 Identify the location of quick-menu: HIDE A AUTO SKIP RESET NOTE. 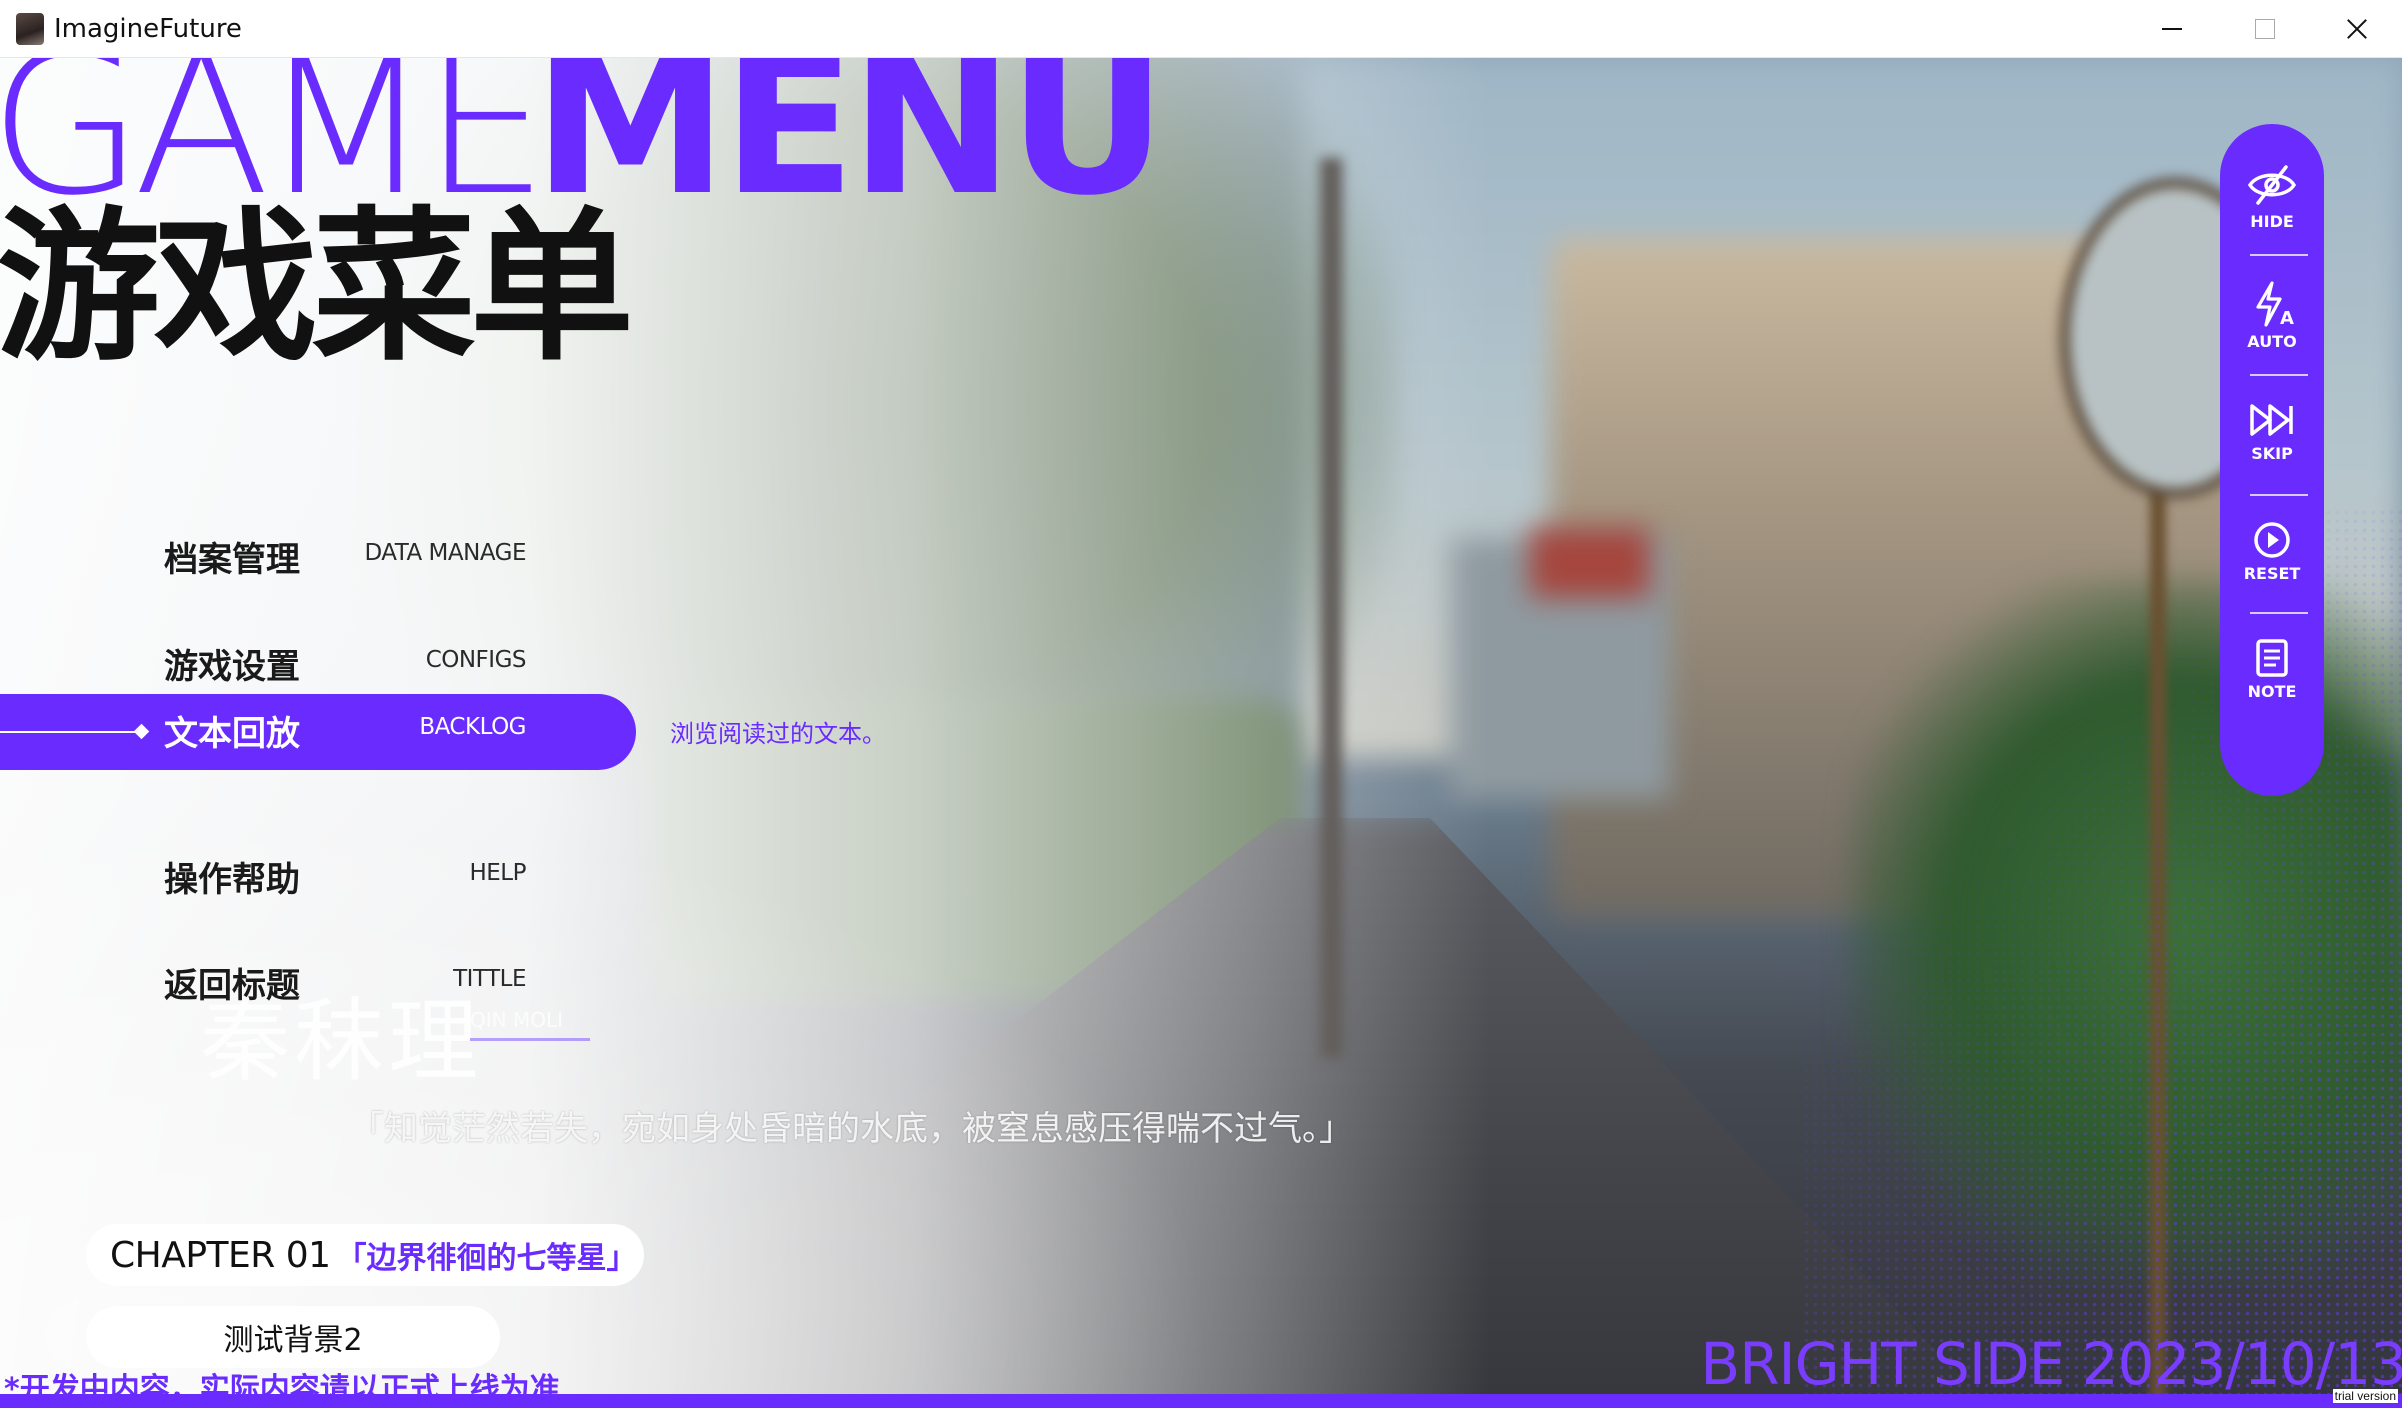
(2272, 460).